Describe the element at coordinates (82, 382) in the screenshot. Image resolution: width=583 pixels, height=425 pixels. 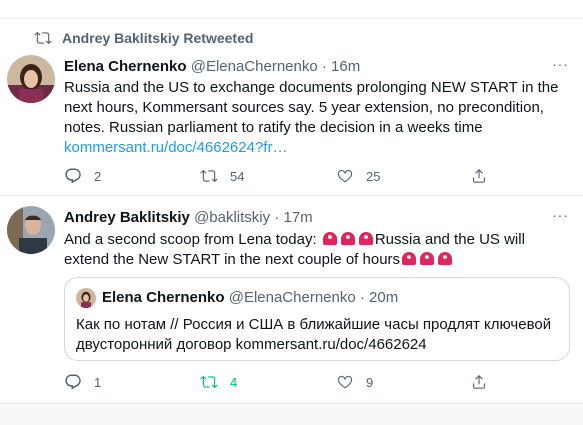
I see `reply-button: 1` at that location.